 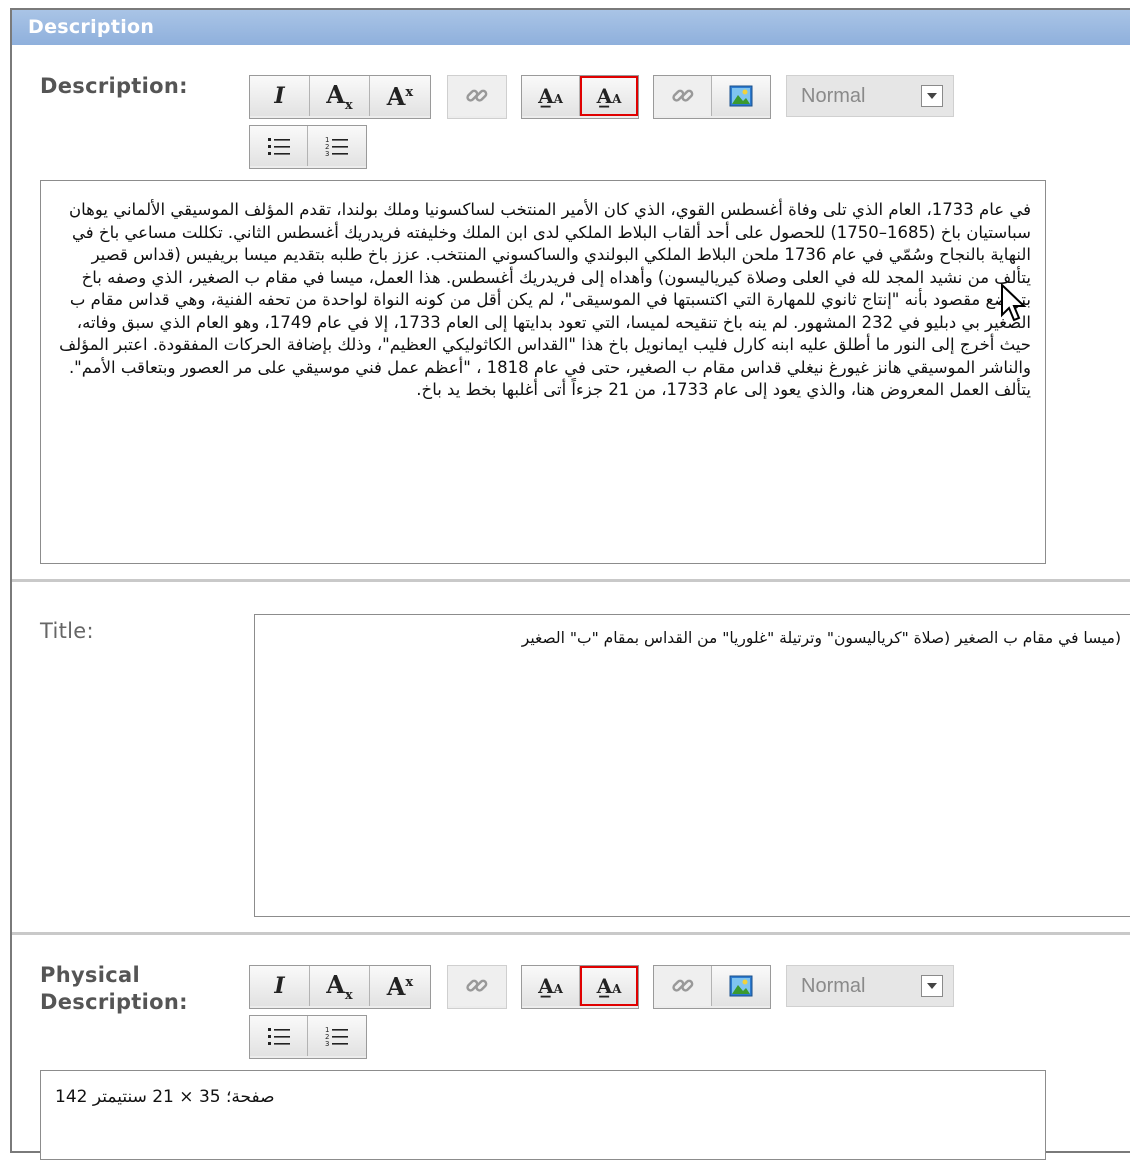 What do you see at coordinates (165, 1097) in the screenshot?
I see `physical-description-value: صفحة؛ 35 × 21 سنتيمتر 142` at bounding box center [165, 1097].